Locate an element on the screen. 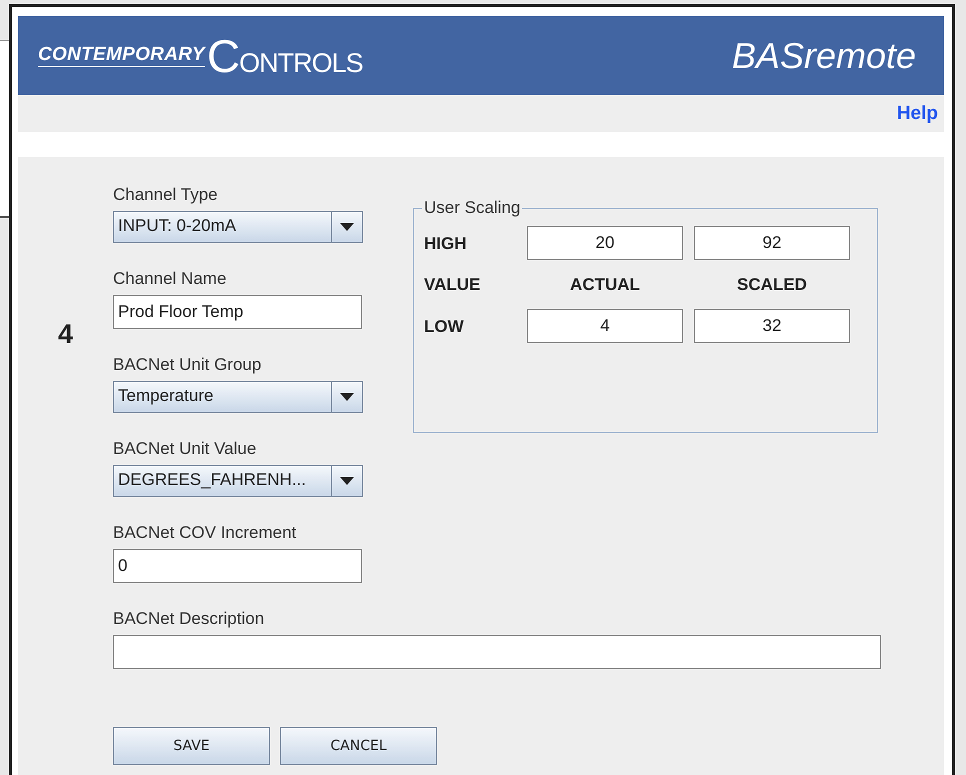 The image size is (966, 775). field-label: BACNet Unit Value is located at coordinates (185, 449).